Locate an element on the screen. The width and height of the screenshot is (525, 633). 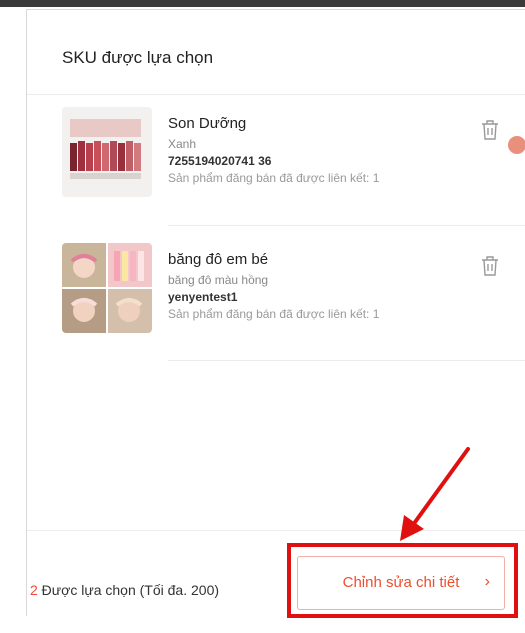
product-name: băng đô em bé is located at coordinates (218, 259).